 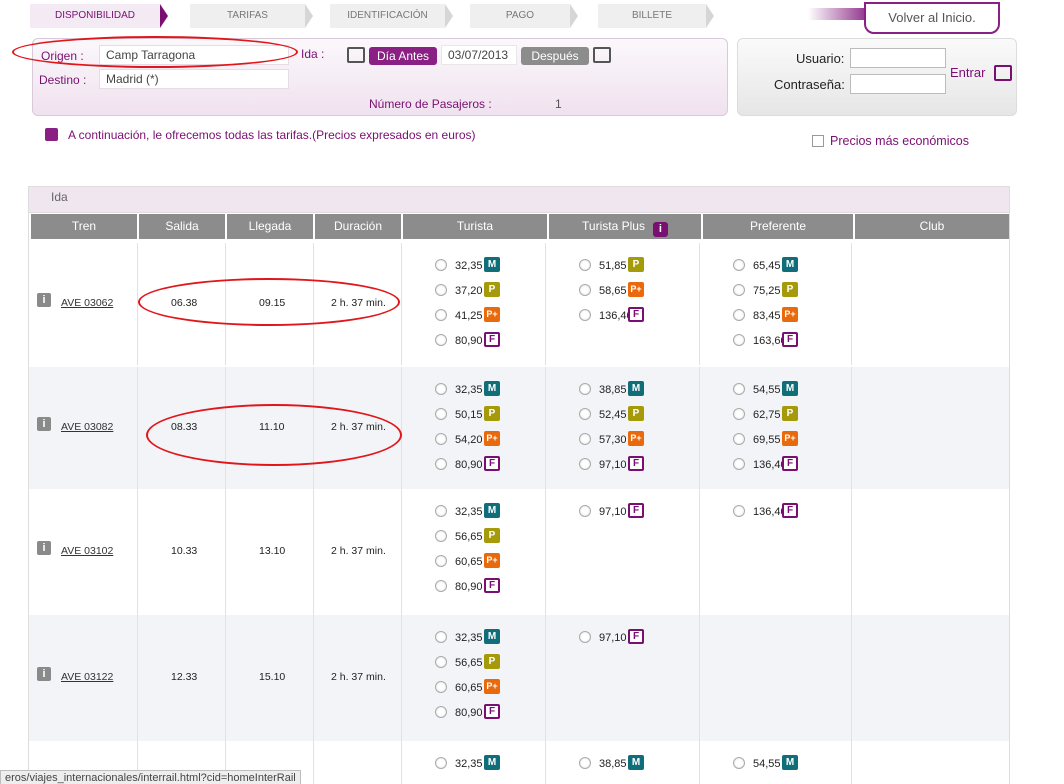 I want to click on destino-field: Madrid (*), so click(x=194, y=79).